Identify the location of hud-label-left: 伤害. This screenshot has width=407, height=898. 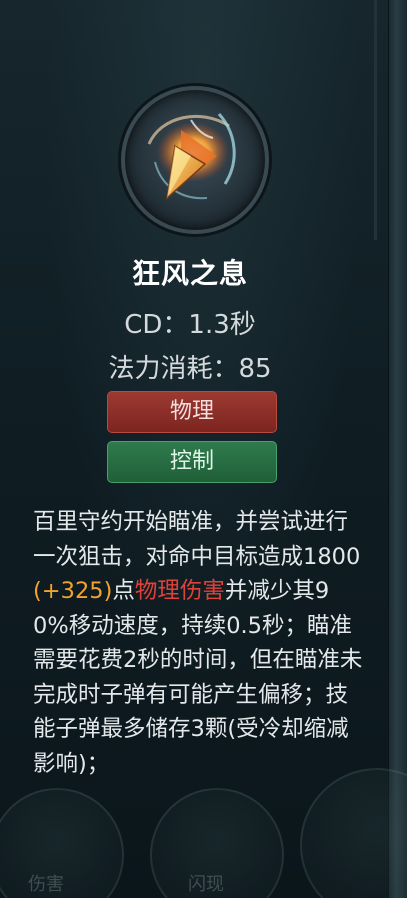
(46, 884).